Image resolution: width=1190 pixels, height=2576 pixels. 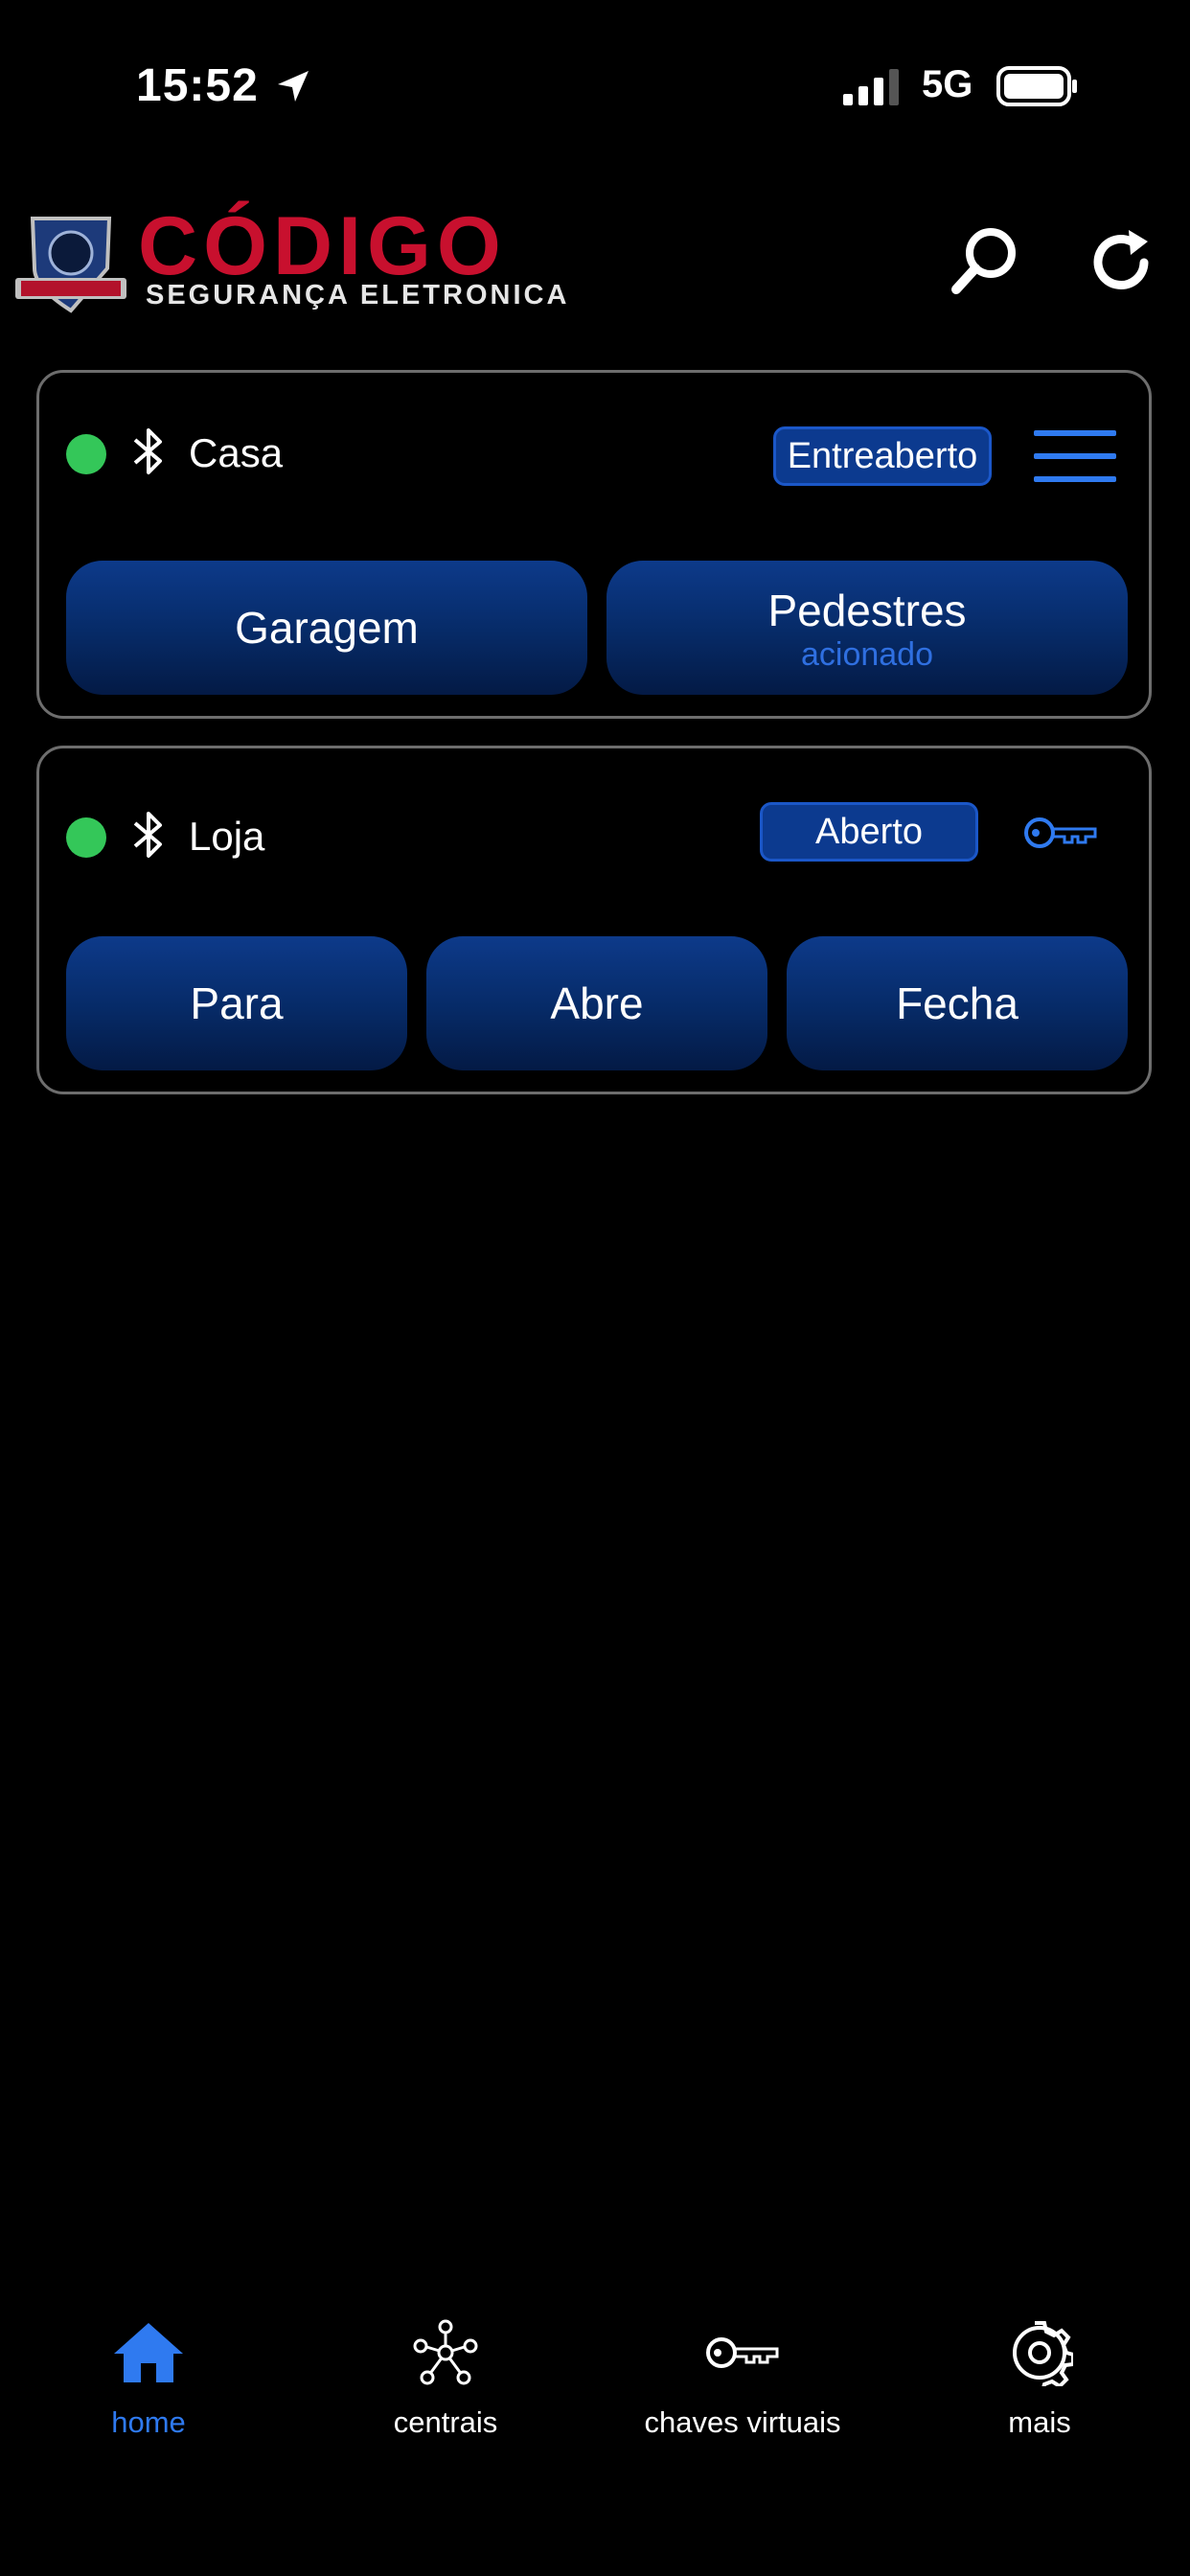 I want to click on pedestres-button: Pedestres acionado, so click(x=867, y=628).